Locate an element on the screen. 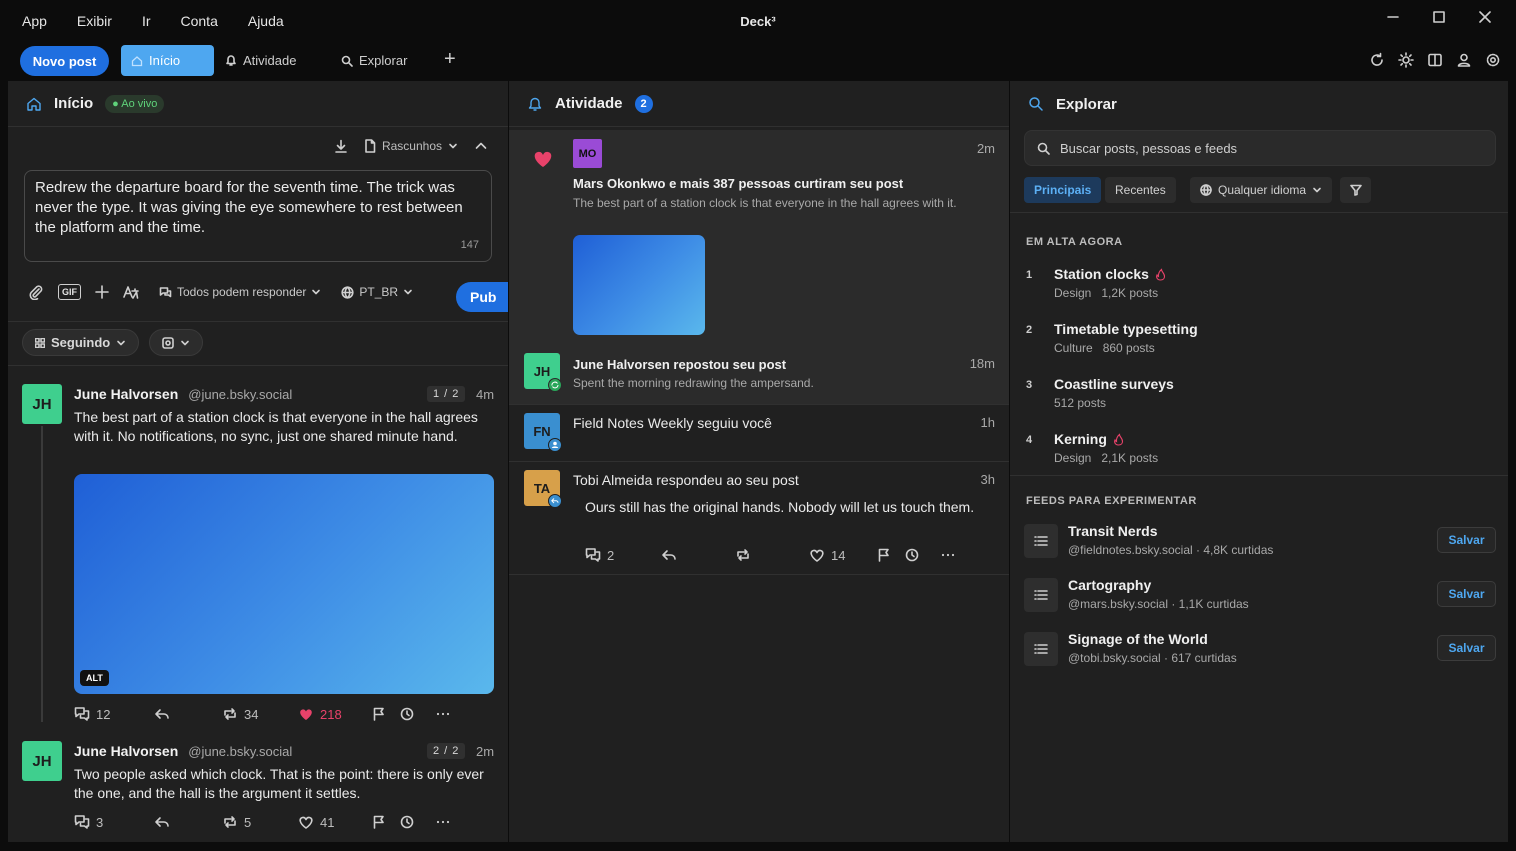 The width and height of the screenshot is (1516, 851). reply-button: 2 is located at coordinates (623, 555).